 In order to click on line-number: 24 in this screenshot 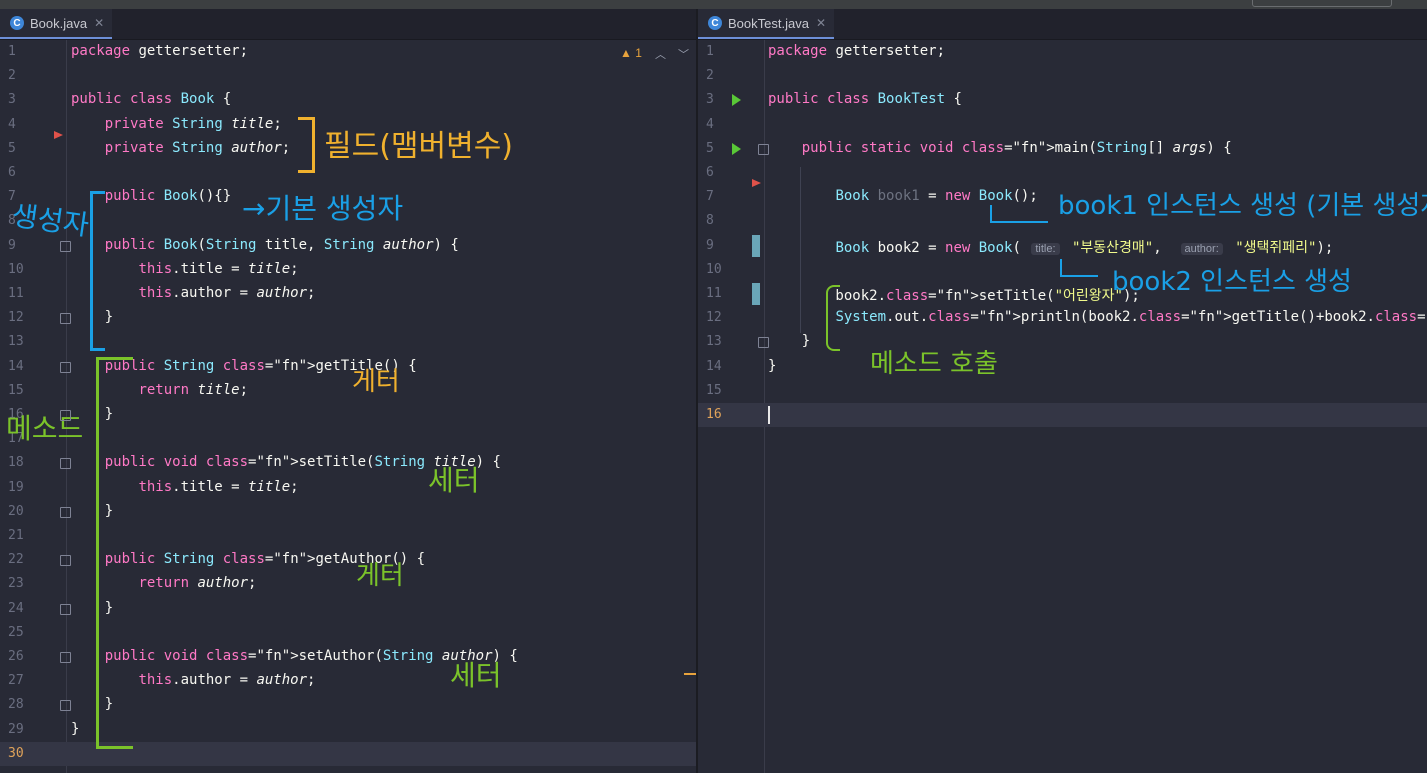, I will do `click(16, 608)`.